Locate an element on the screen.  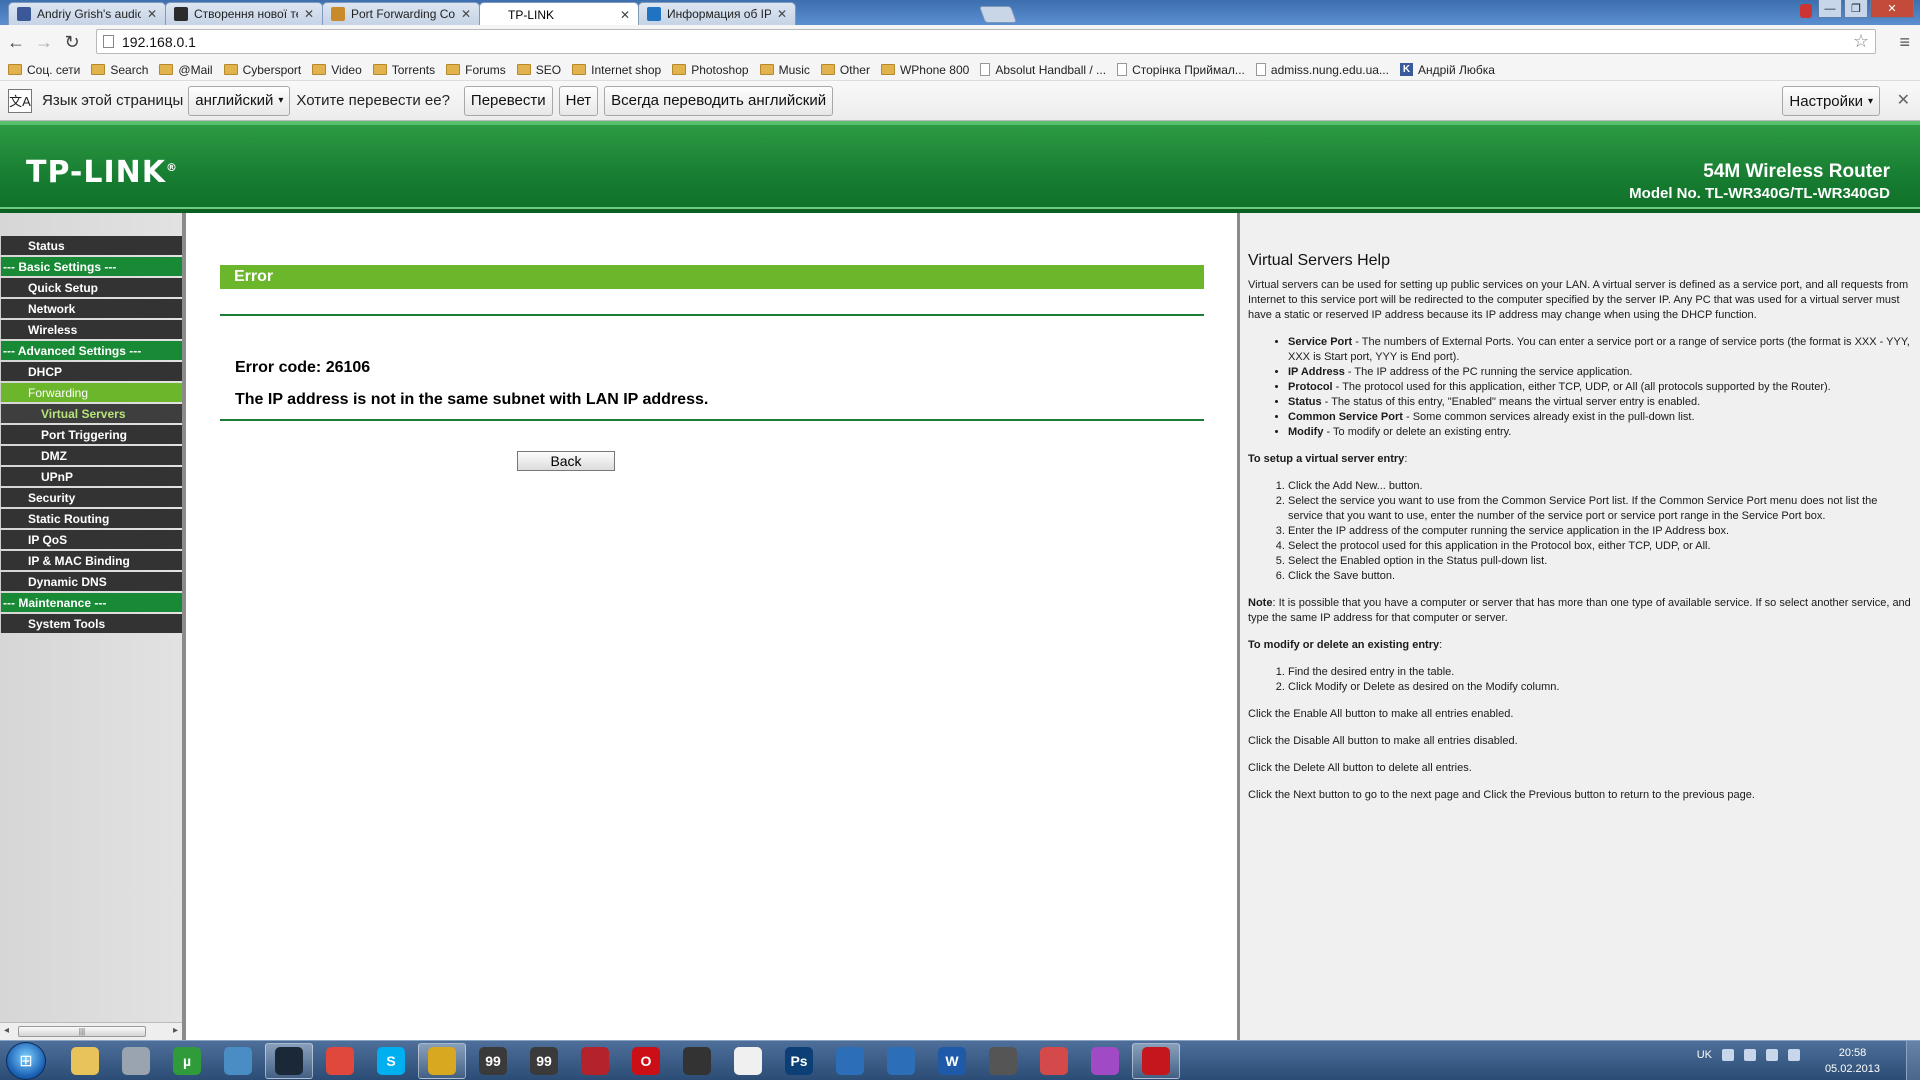
translate-button: Перевести is located at coordinates (508, 100).